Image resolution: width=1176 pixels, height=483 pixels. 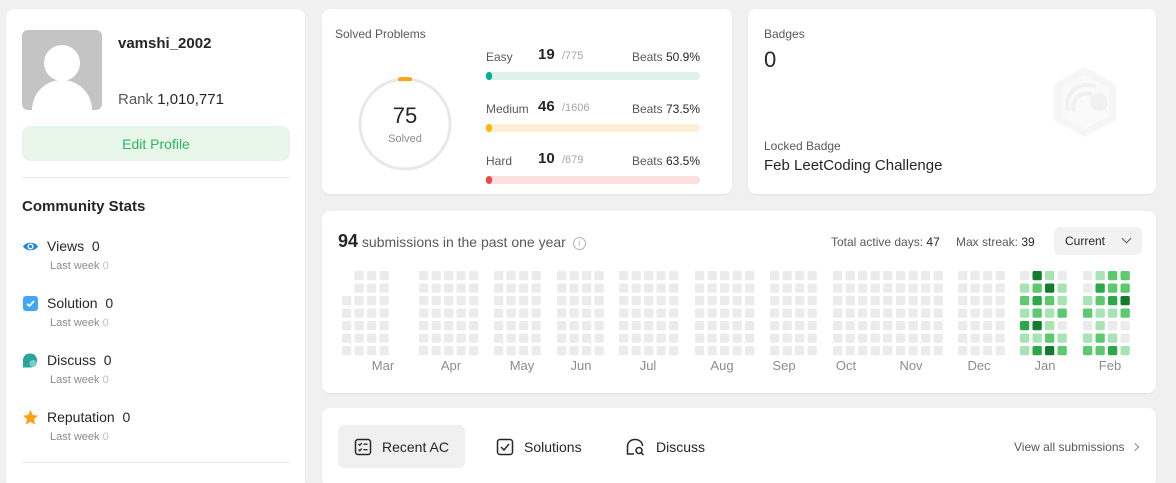 What do you see at coordinates (156, 143) in the screenshot?
I see `edit-profile-button: Edit Profile` at bounding box center [156, 143].